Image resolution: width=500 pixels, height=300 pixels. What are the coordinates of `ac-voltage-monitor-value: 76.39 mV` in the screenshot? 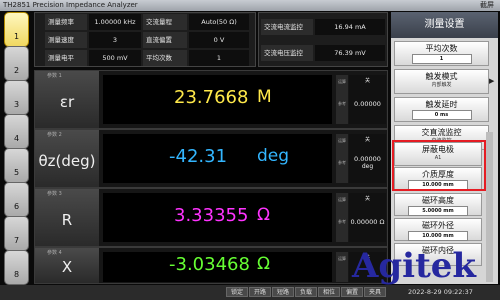 It's located at (350, 53).